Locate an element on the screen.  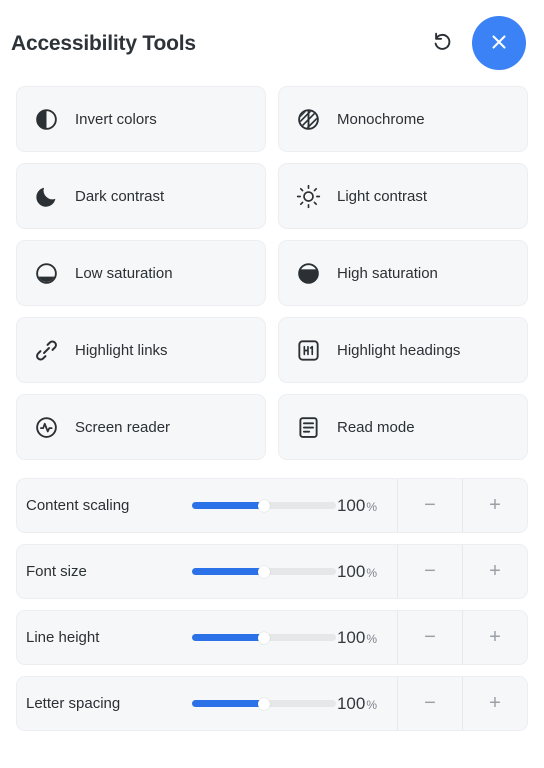
reset-arrow-icon is located at coordinates (443, 43).